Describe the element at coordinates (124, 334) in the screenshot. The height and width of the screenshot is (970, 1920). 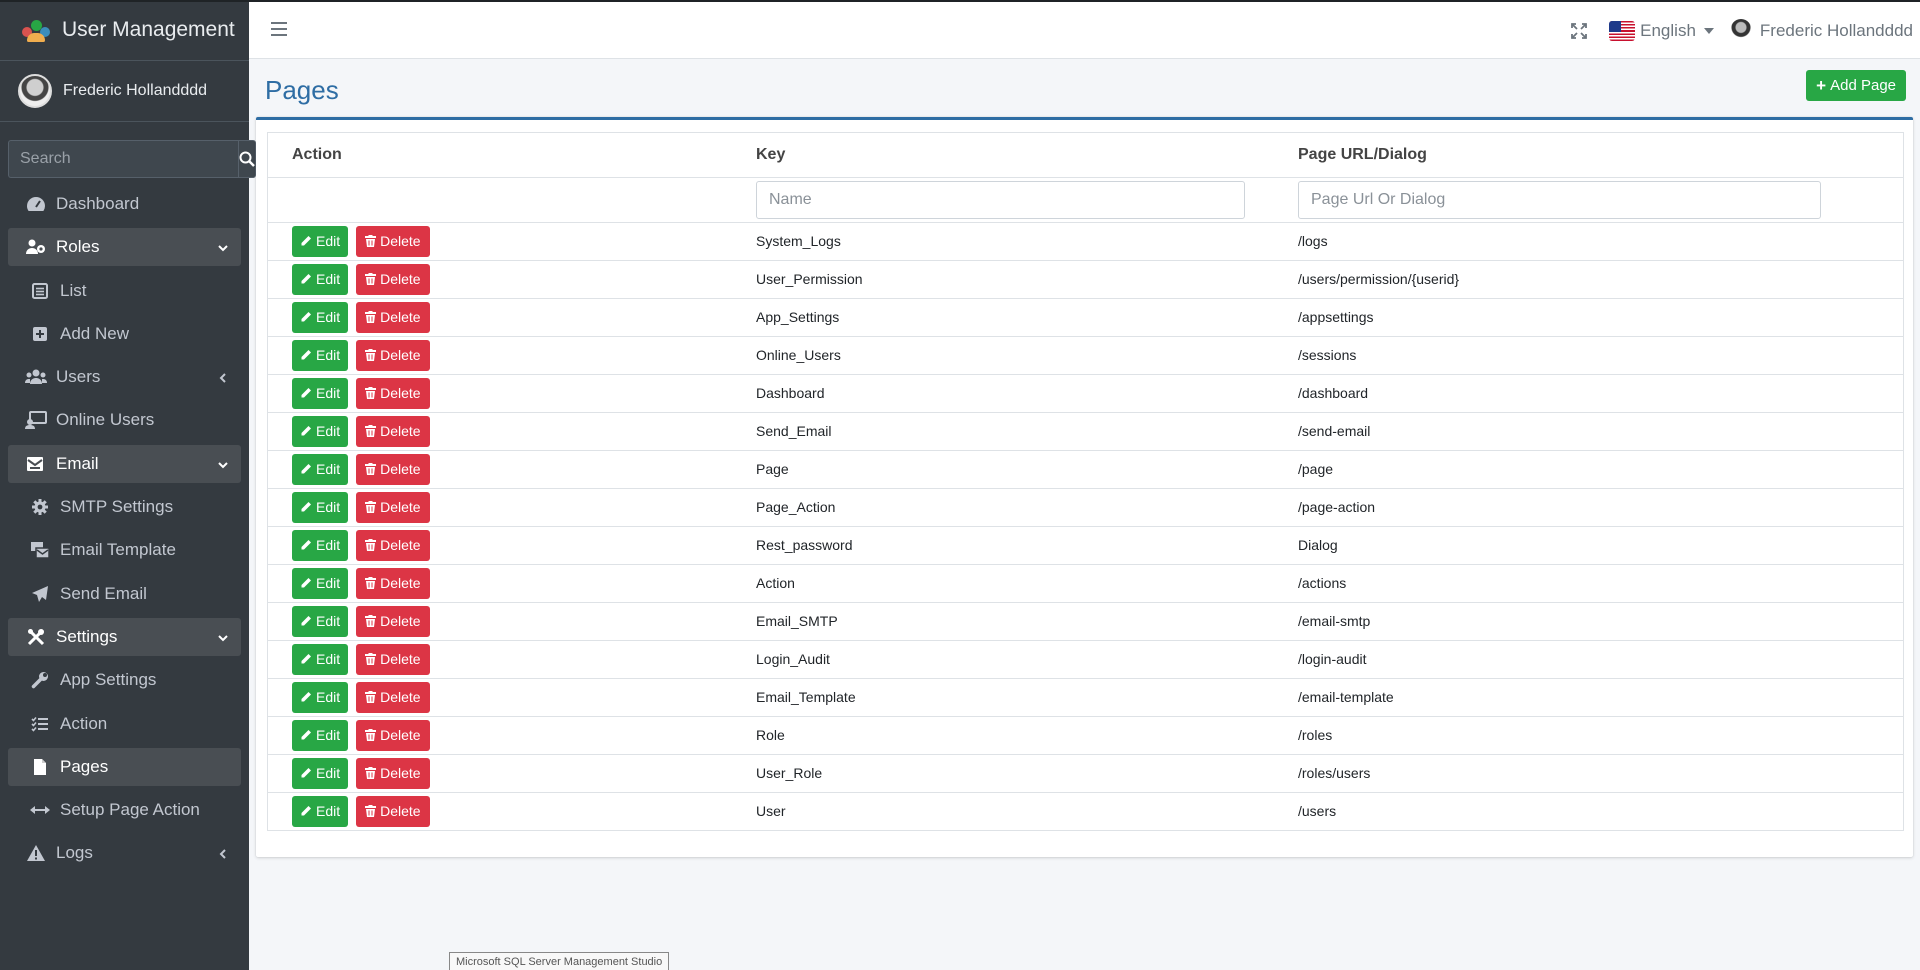
I see `sidebar-item-add-new: Add New` at that location.